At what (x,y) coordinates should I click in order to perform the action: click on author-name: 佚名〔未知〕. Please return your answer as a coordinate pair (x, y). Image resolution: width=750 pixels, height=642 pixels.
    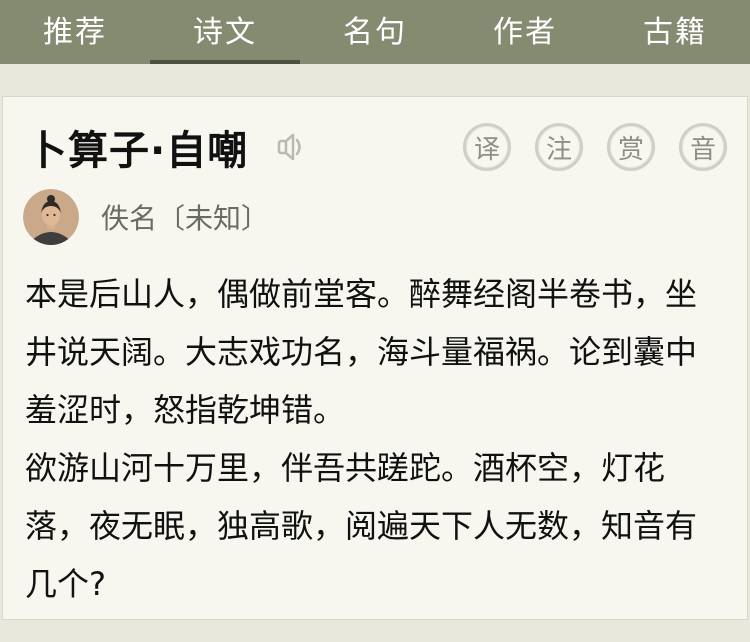
    Looking at the image, I should click on (185, 217).